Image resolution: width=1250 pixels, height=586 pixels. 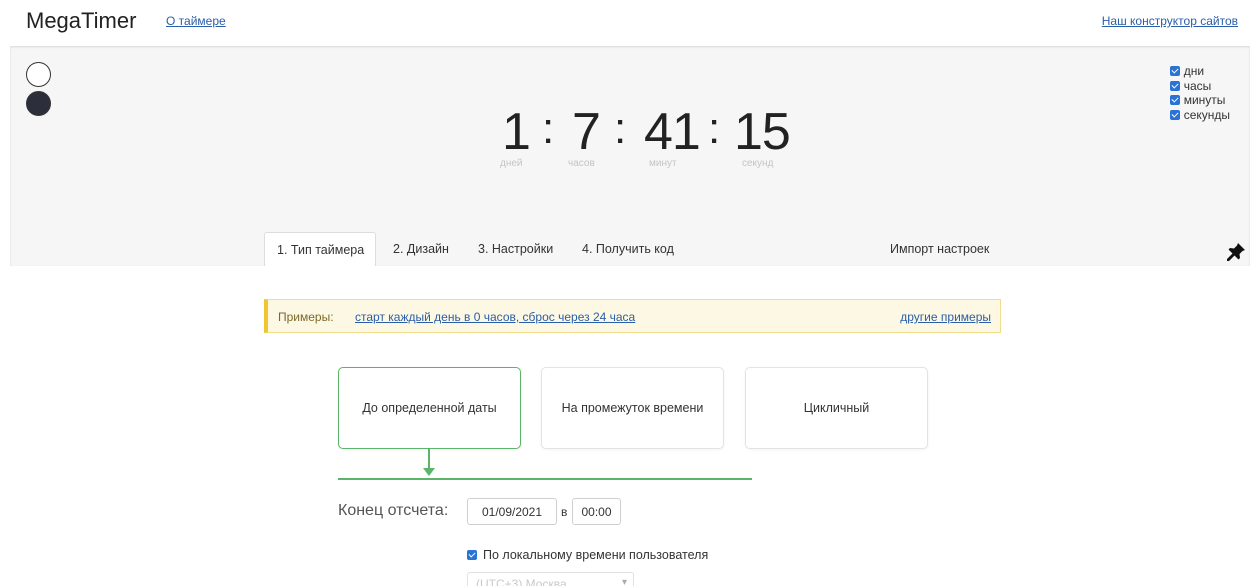 What do you see at coordinates (545, 479) in the screenshot?
I see `selection-divider` at bounding box center [545, 479].